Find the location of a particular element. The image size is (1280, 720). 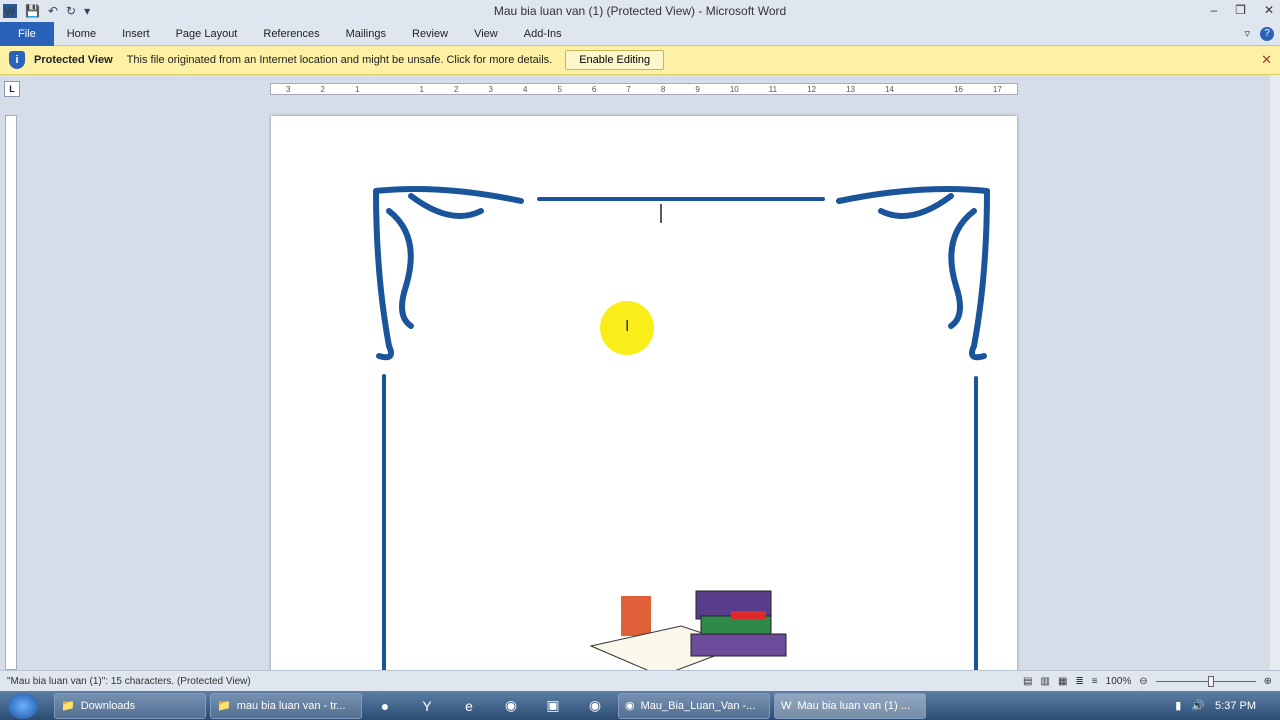

taskbar-downloads: 📁 Downloads is located at coordinates (130, 705).